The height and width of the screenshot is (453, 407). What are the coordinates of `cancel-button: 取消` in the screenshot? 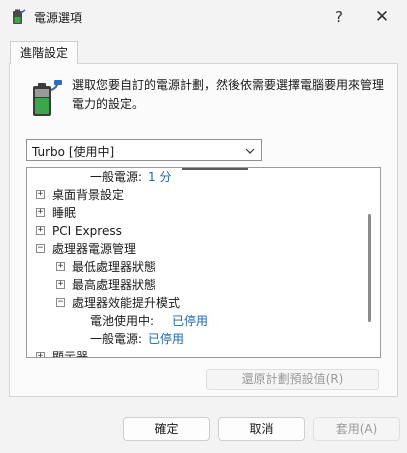 It's located at (261, 429).